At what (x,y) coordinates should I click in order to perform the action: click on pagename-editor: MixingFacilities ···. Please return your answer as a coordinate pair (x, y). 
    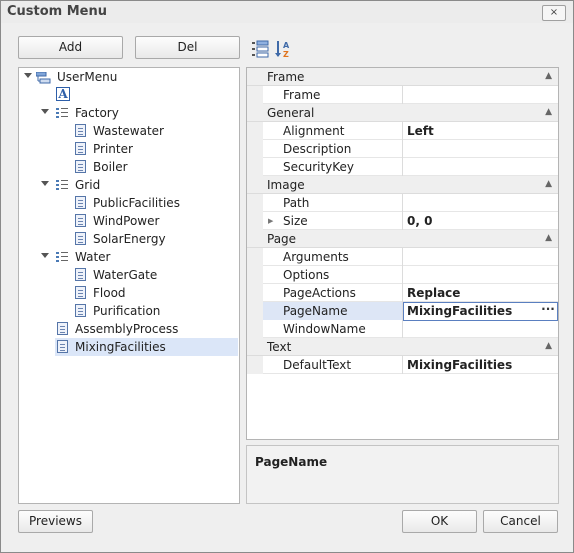
    Looking at the image, I should click on (480, 311).